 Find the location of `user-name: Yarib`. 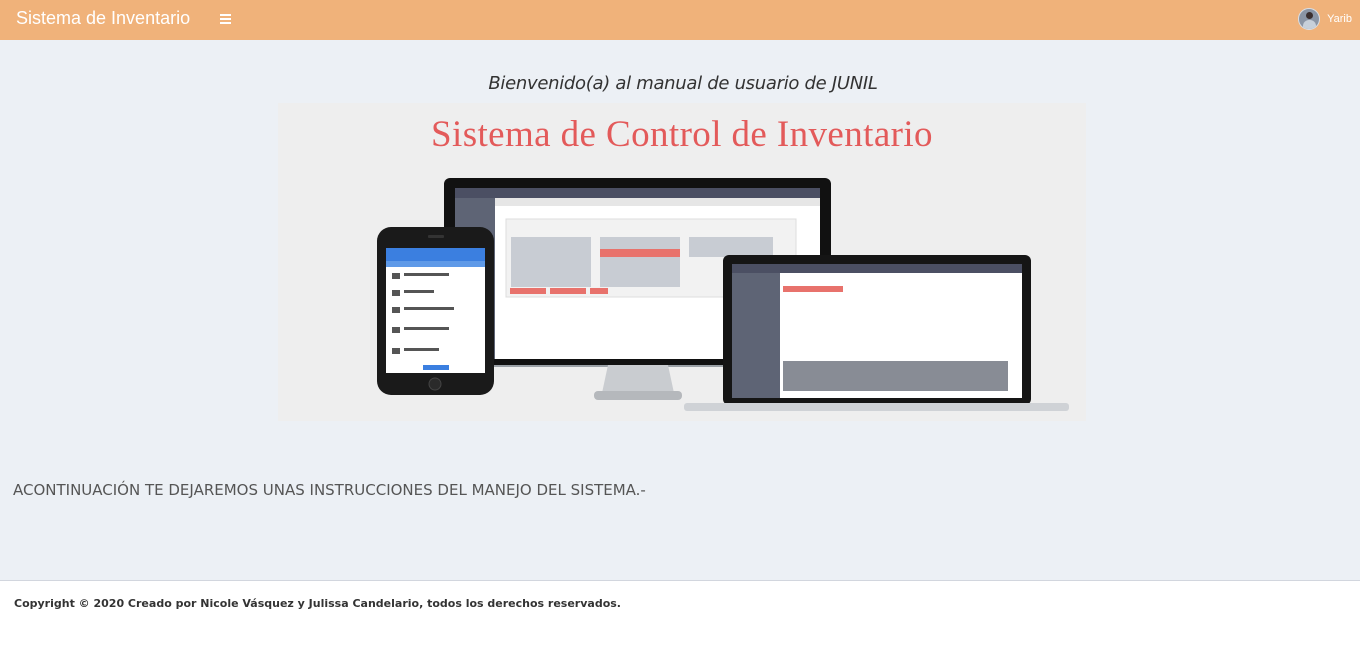

user-name: Yarib is located at coordinates (1339, 19).